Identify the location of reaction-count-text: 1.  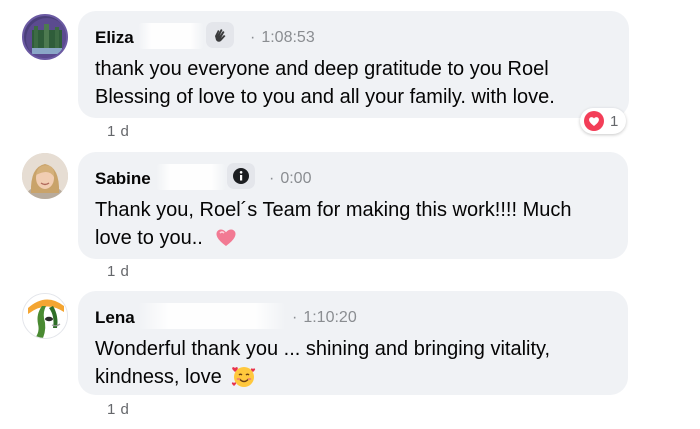
(614, 121).